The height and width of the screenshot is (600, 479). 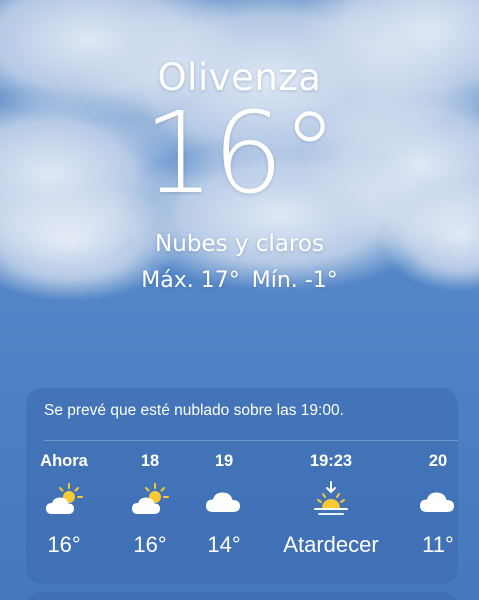 I want to click on current-temperature: 16°, so click(x=240, y=154).